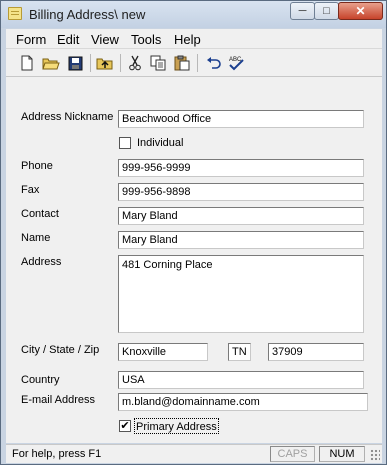 This screenshot has width=387, height=465. Describe the element at coordinates (194, 63) in the screenshot. I see `toolbar: ABC` at that location.